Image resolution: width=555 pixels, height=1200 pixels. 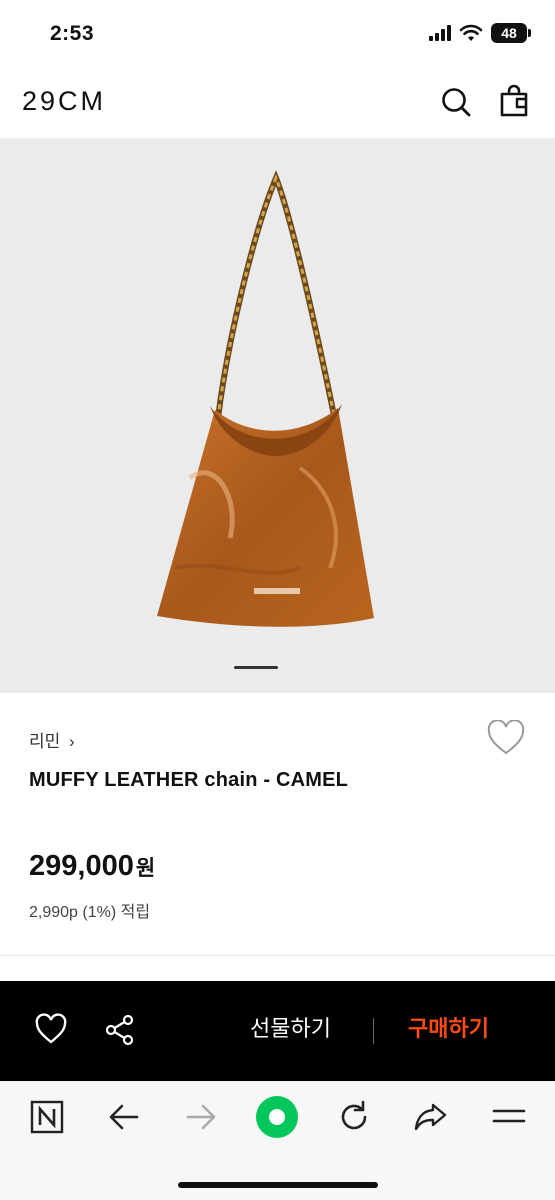 I want to click on status-icons: 48, so click(x=480, y=33).